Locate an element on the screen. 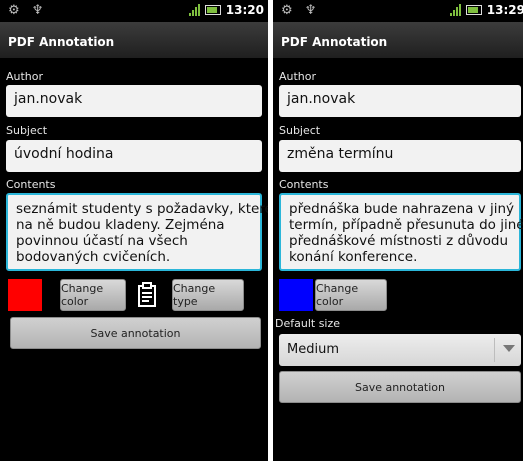 The image size is (523, 461). subject-field: úvodní hodina is located at coordinates (134, 156).